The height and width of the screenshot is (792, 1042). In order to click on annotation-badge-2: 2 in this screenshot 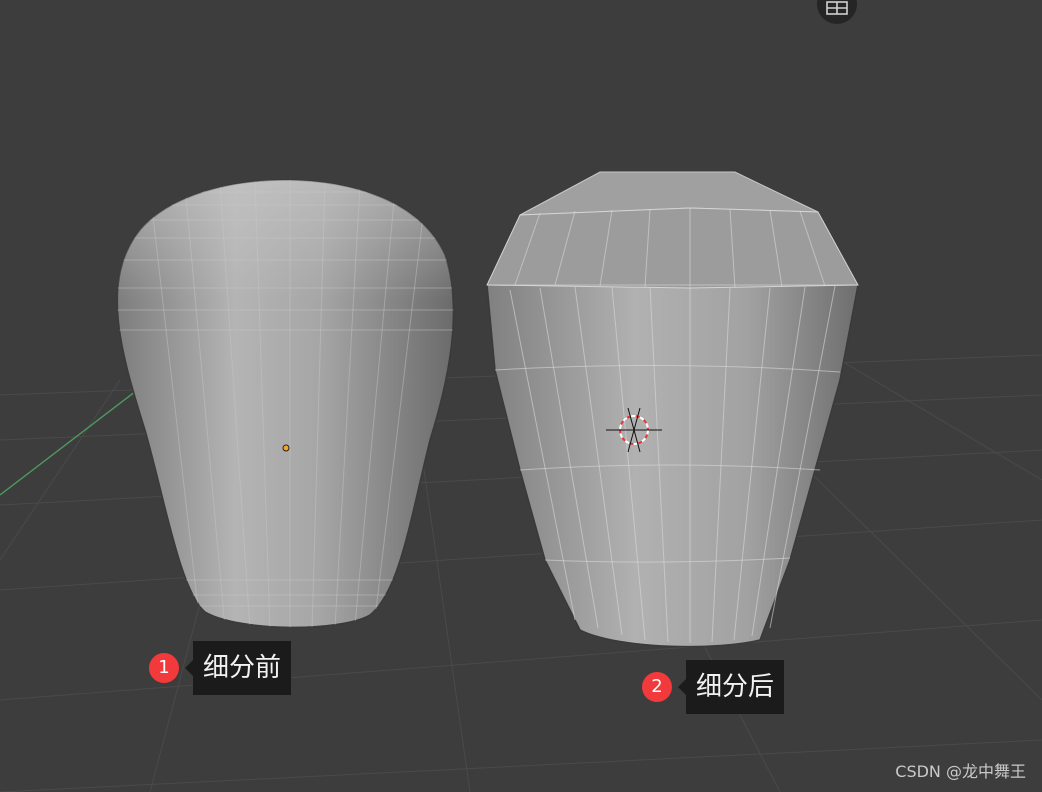, I will do `click(657, 687)`.